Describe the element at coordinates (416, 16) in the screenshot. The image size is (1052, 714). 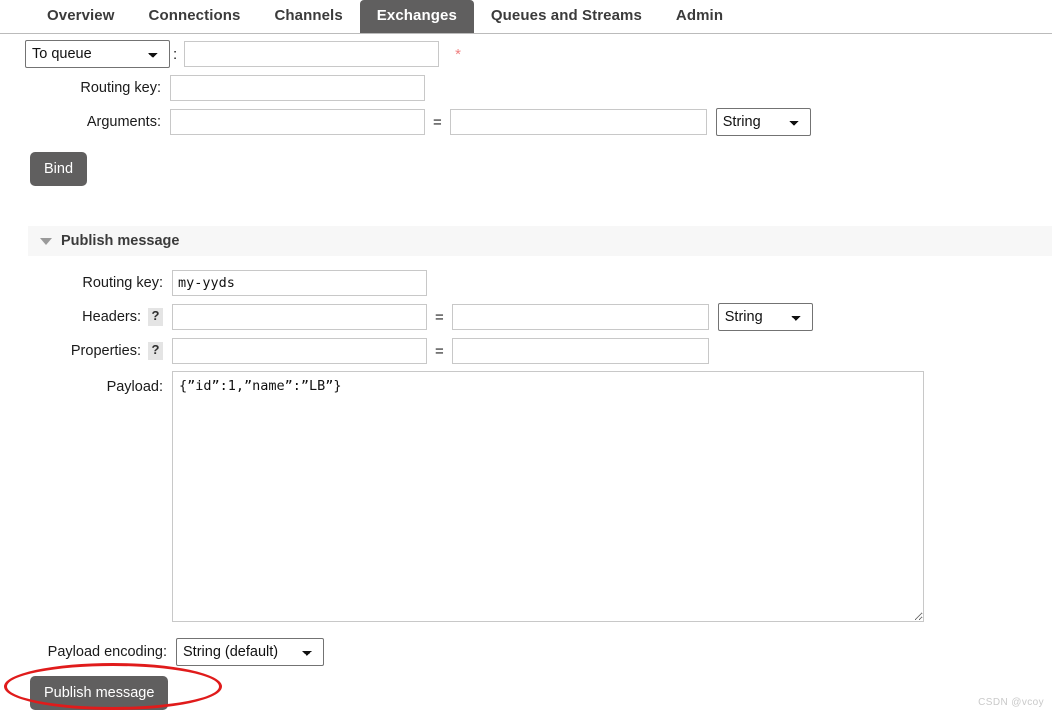
I see `tab-exchanges: Exchanges` at that location.